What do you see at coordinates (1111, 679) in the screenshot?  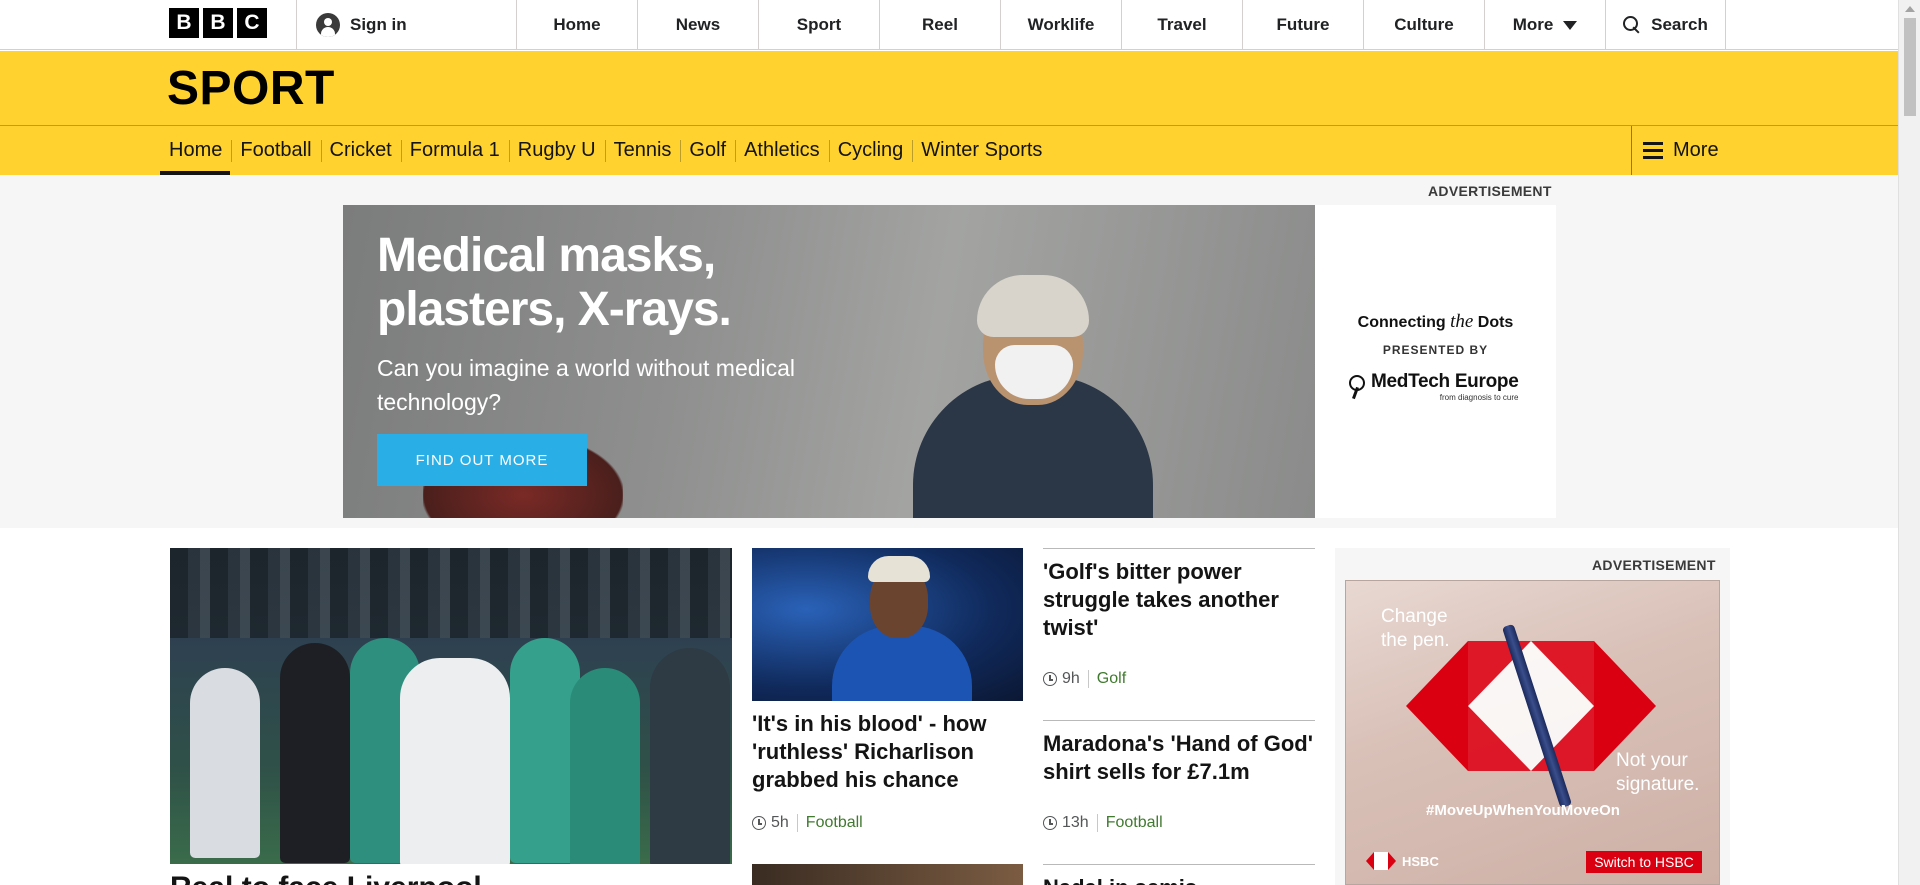 I see `story-section-link: Golf` at bounding box center [1111, 679].